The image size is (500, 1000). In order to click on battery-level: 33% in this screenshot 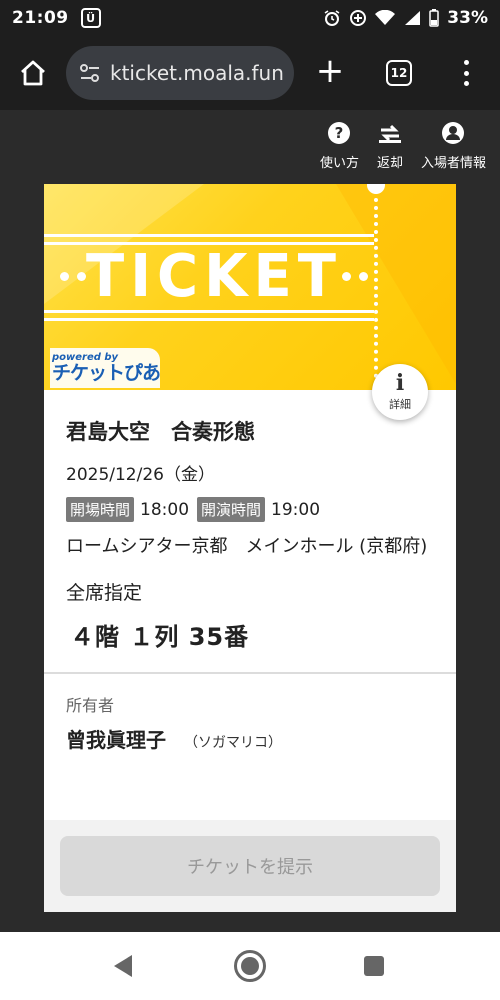, I will do `click(467, 18)`.